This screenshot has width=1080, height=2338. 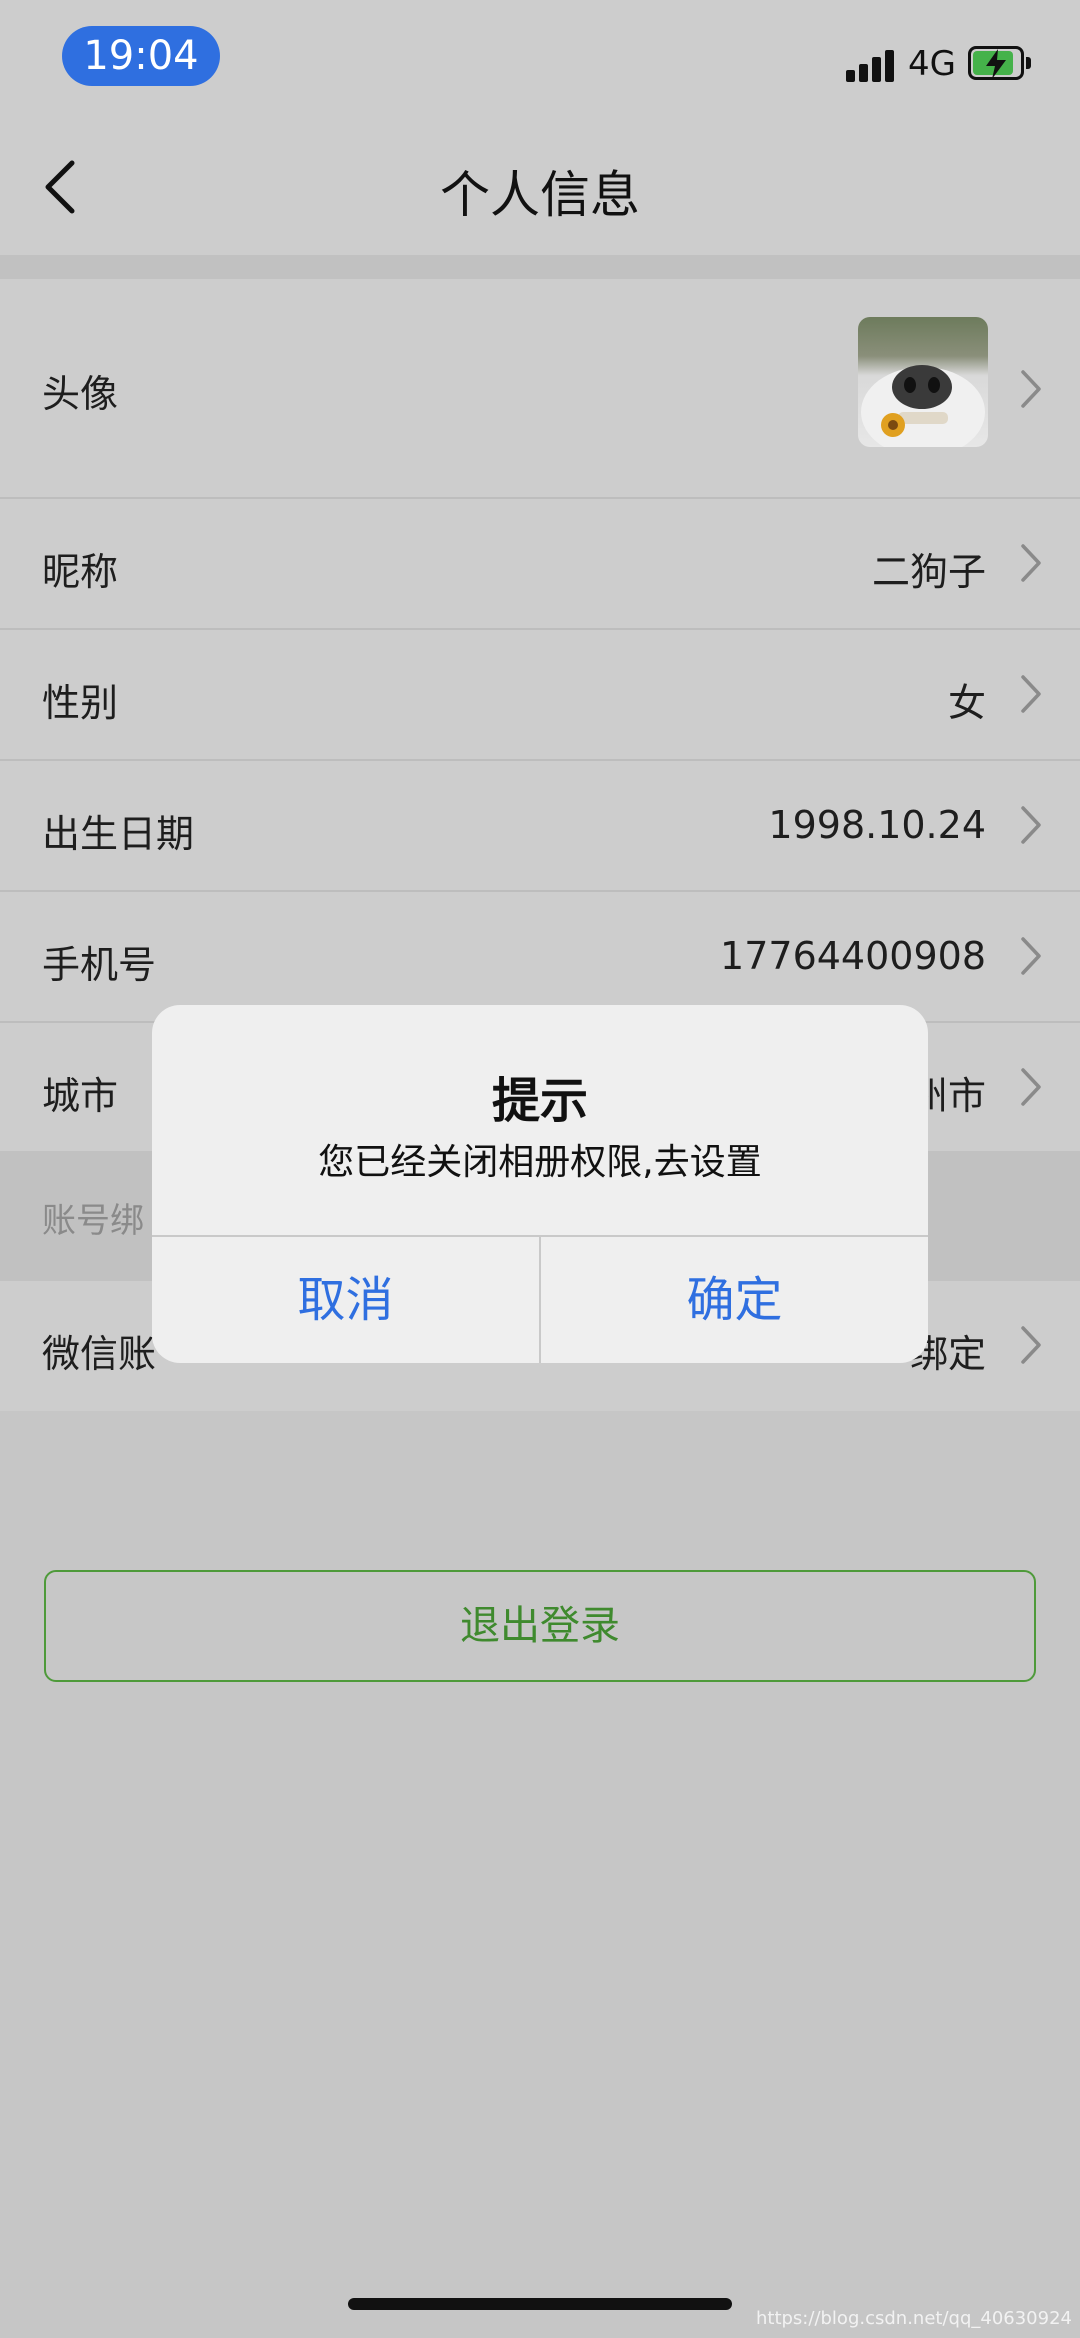 What do you see at coordinates (345, 1300) in the screenshot?
I see `cancel-button: 取消` at bounding box center [345, 1300].